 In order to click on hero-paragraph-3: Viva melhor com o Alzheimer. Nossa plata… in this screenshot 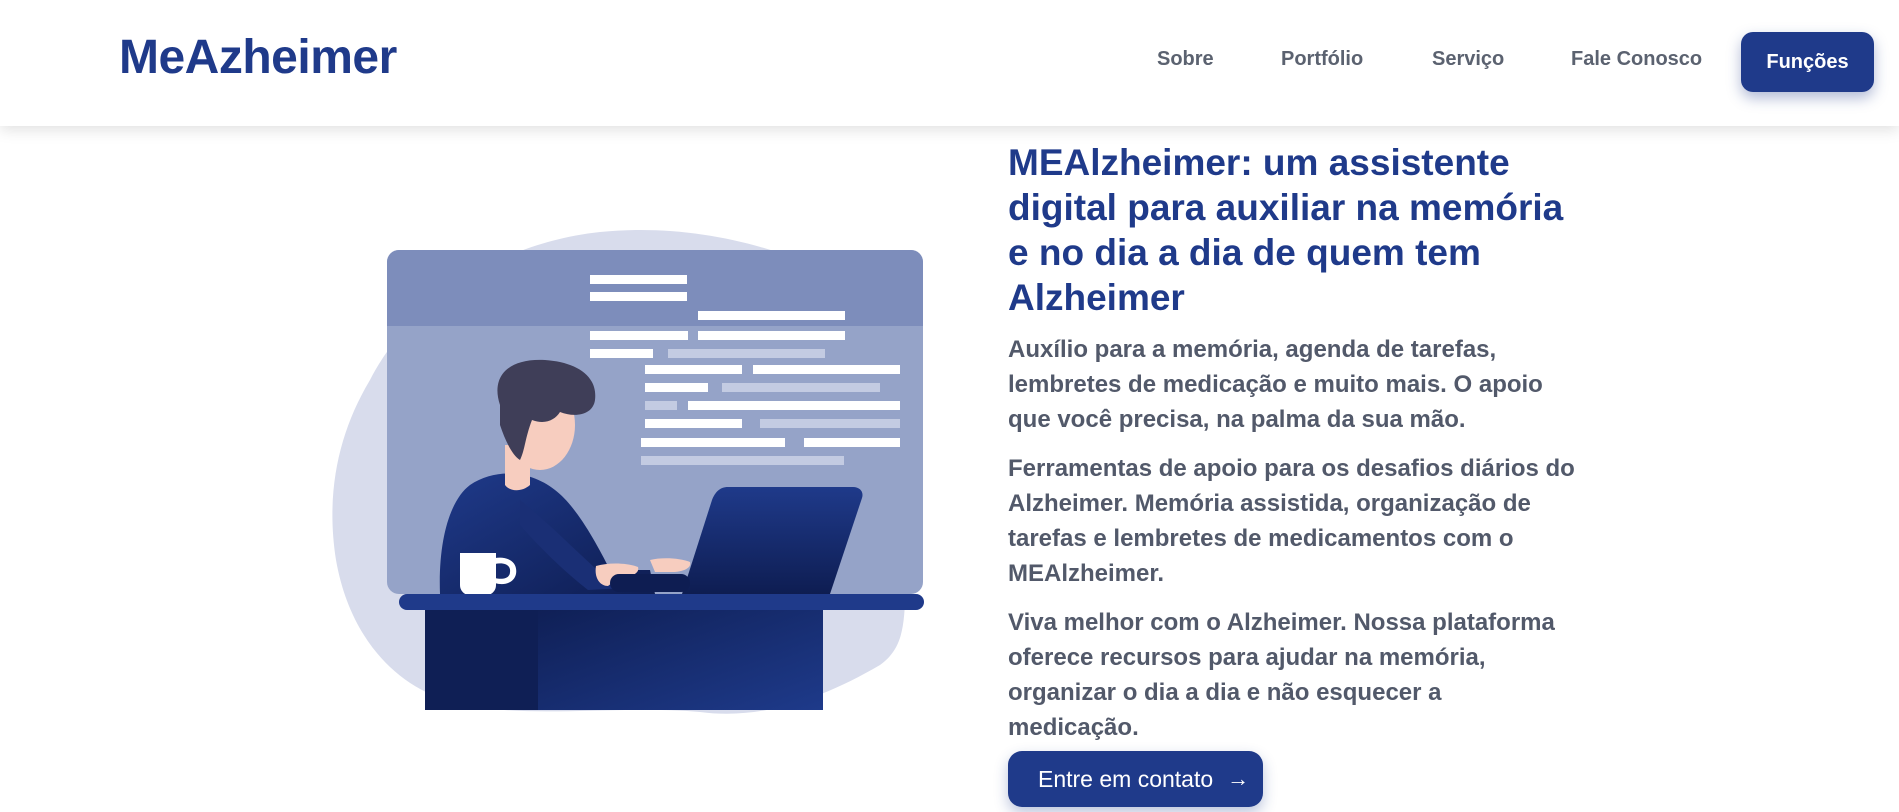, I will do `click(1281, 675)`.